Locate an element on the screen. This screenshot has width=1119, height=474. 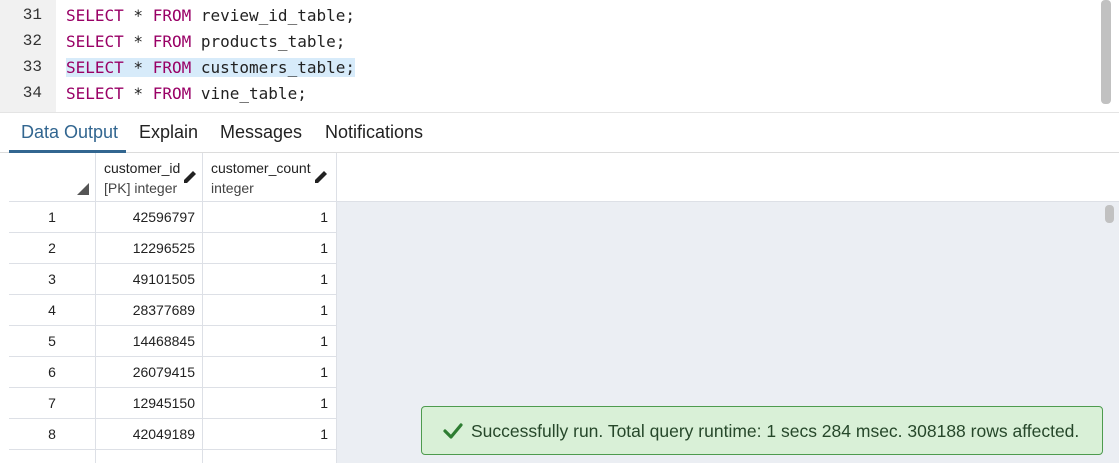
cell-customer-id: 14468845 is located at coordinates (149, 341).